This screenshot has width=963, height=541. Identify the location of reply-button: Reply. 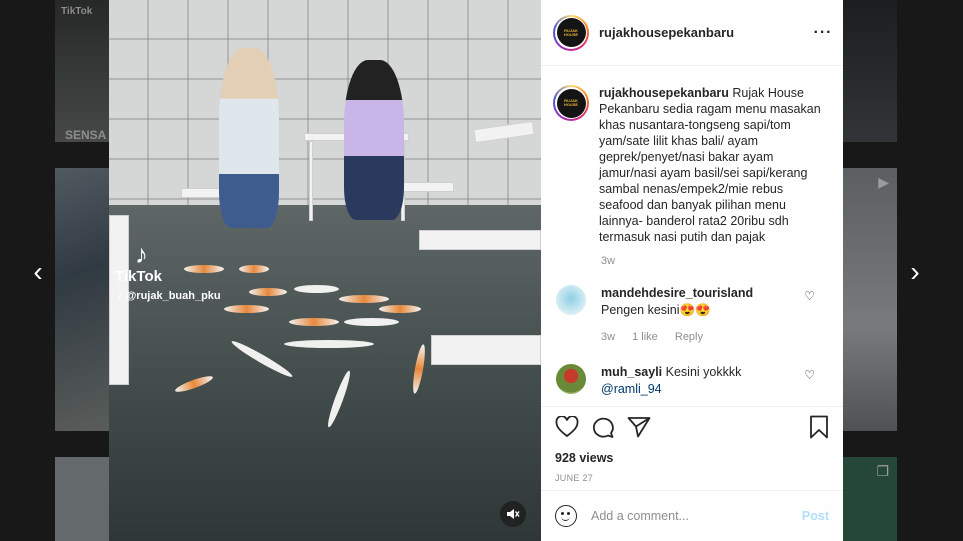
(689, 337).